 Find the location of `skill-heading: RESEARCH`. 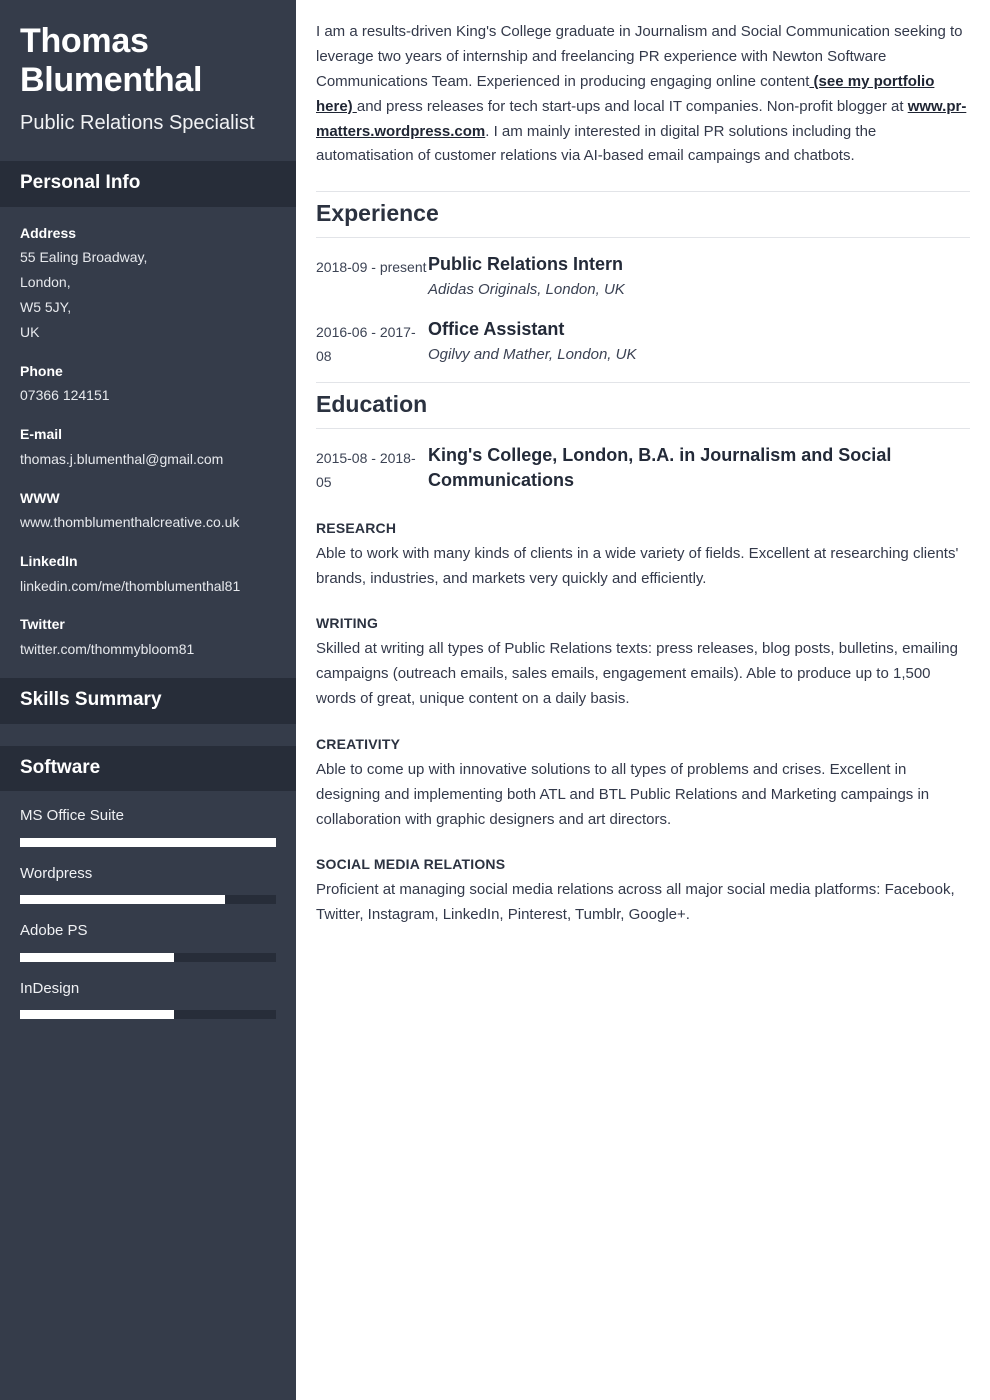

skill-heading: RESEARCH is located at coordinates (356, 527).